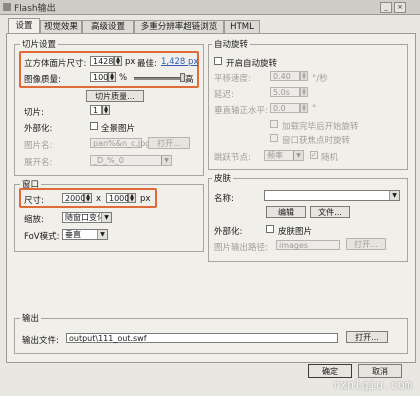 This screenshot has height=396, width=420. What do you see at coordinates (286, 212) in the screenshot?
I see `skin-edit-button: 编辑` at bounding box center [286, 212].